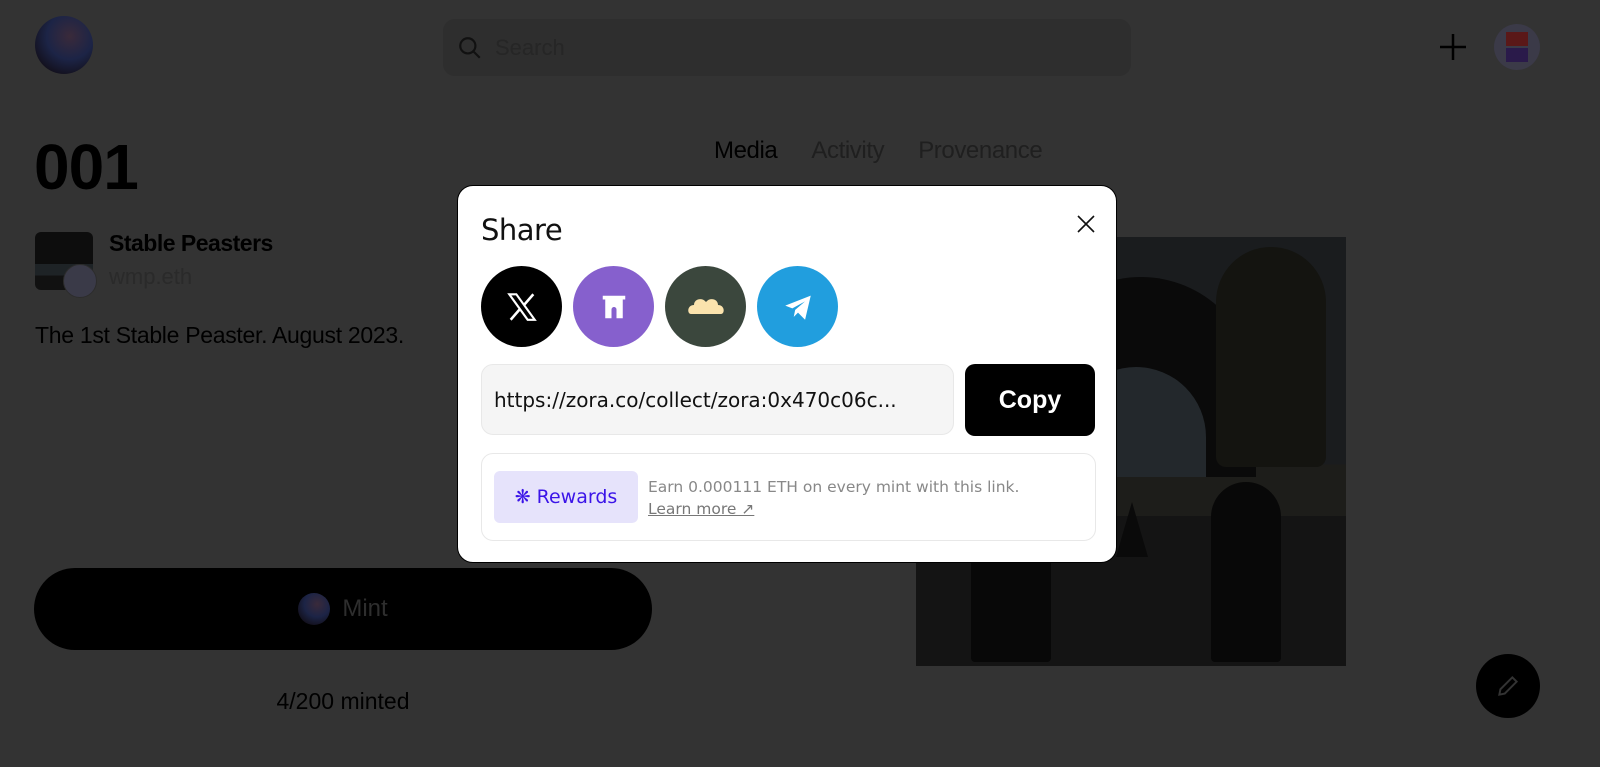 The image size is (1600, 767). I want to click on learn-more-link: Learn more ↗, so click(701, 509).